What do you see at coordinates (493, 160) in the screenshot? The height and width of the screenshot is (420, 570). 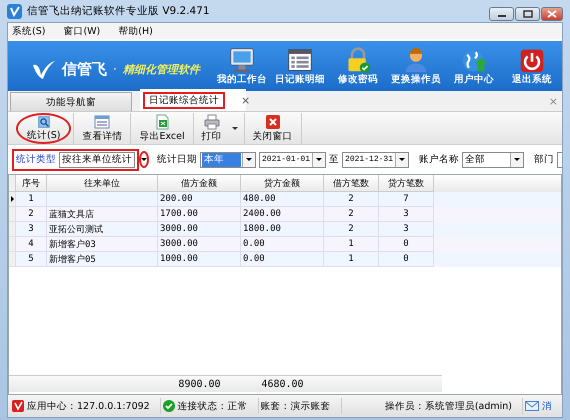 I see `account-dropdown: 全部` at bounding box center [493, 160].